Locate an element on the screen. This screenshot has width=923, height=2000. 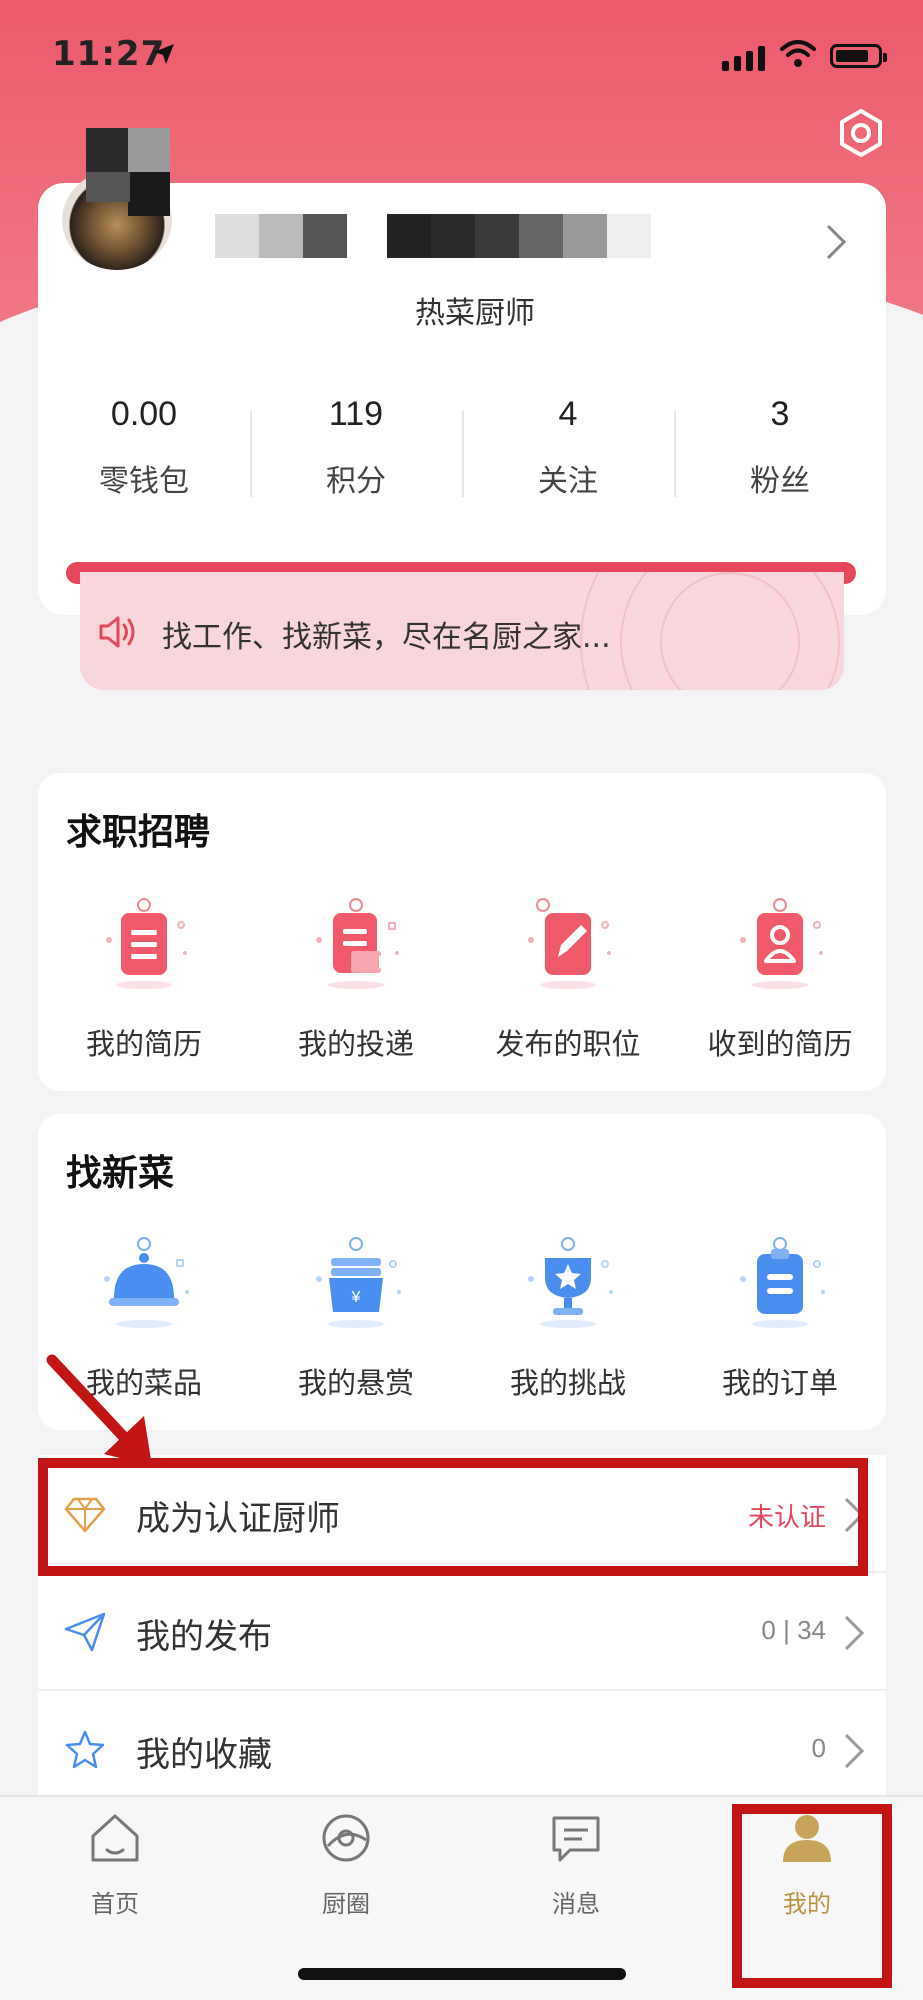
received-resume-icon is located at coordinates (781, 943).